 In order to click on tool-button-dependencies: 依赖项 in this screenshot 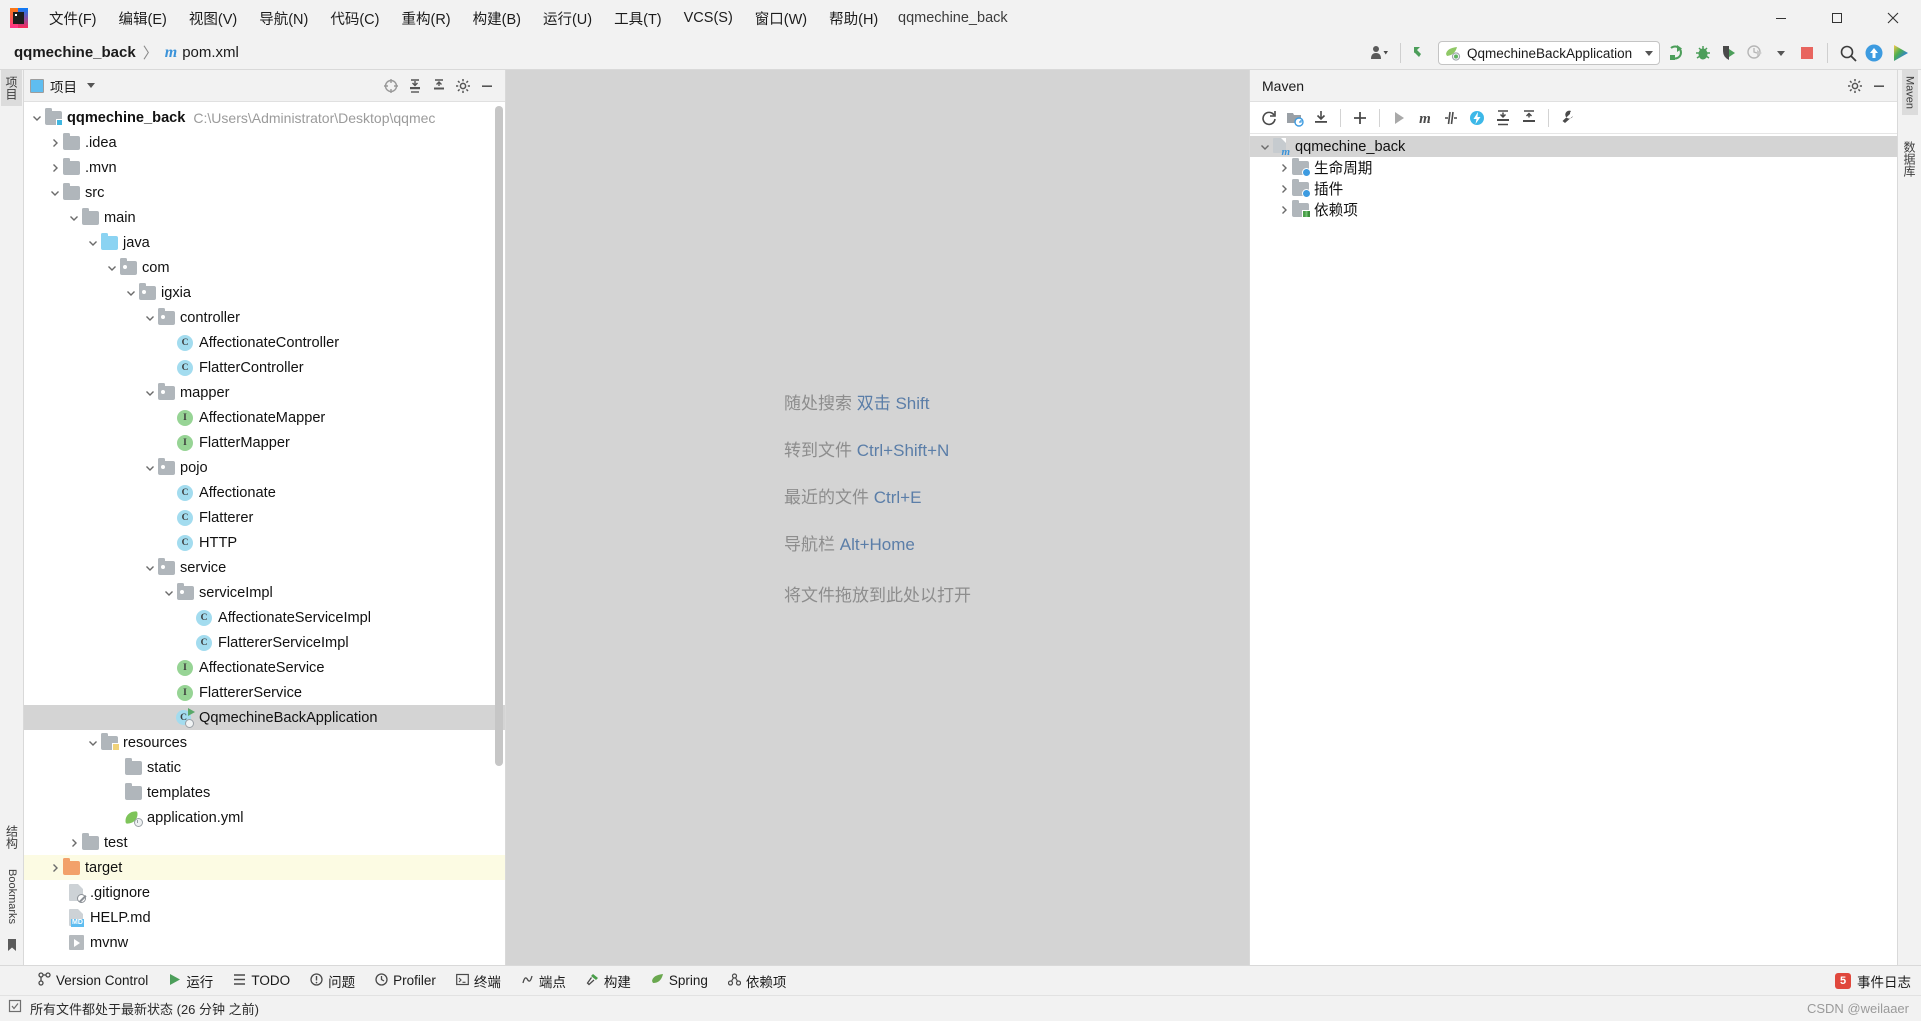, I will do `click(757, 981)`.